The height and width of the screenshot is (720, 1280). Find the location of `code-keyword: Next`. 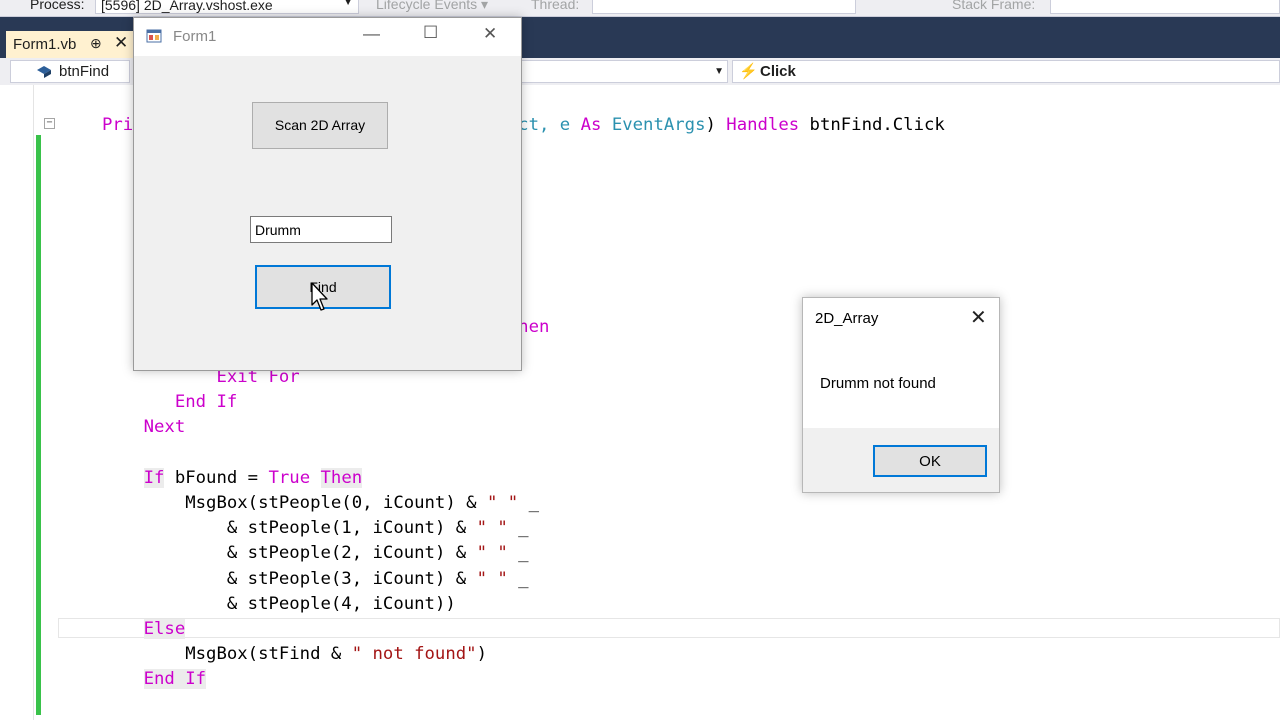

code-keyword: Next is located at coordinates (164, 427).